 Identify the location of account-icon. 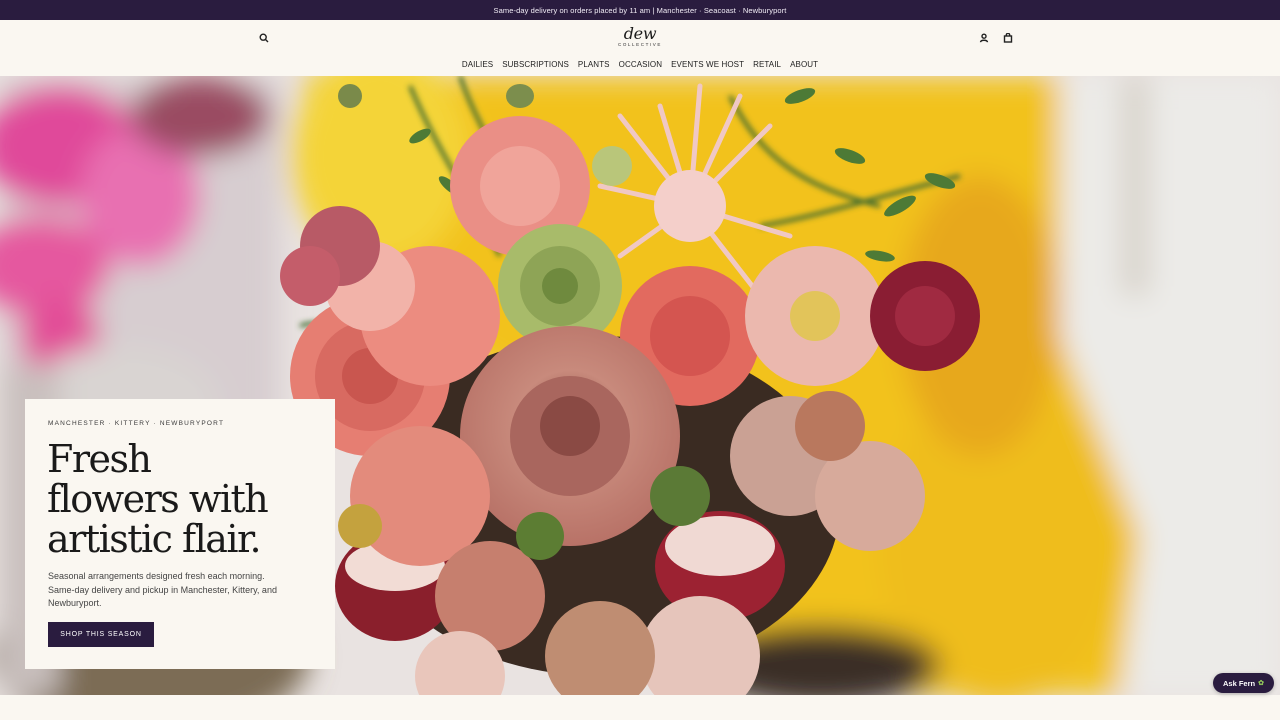
(984, 38).